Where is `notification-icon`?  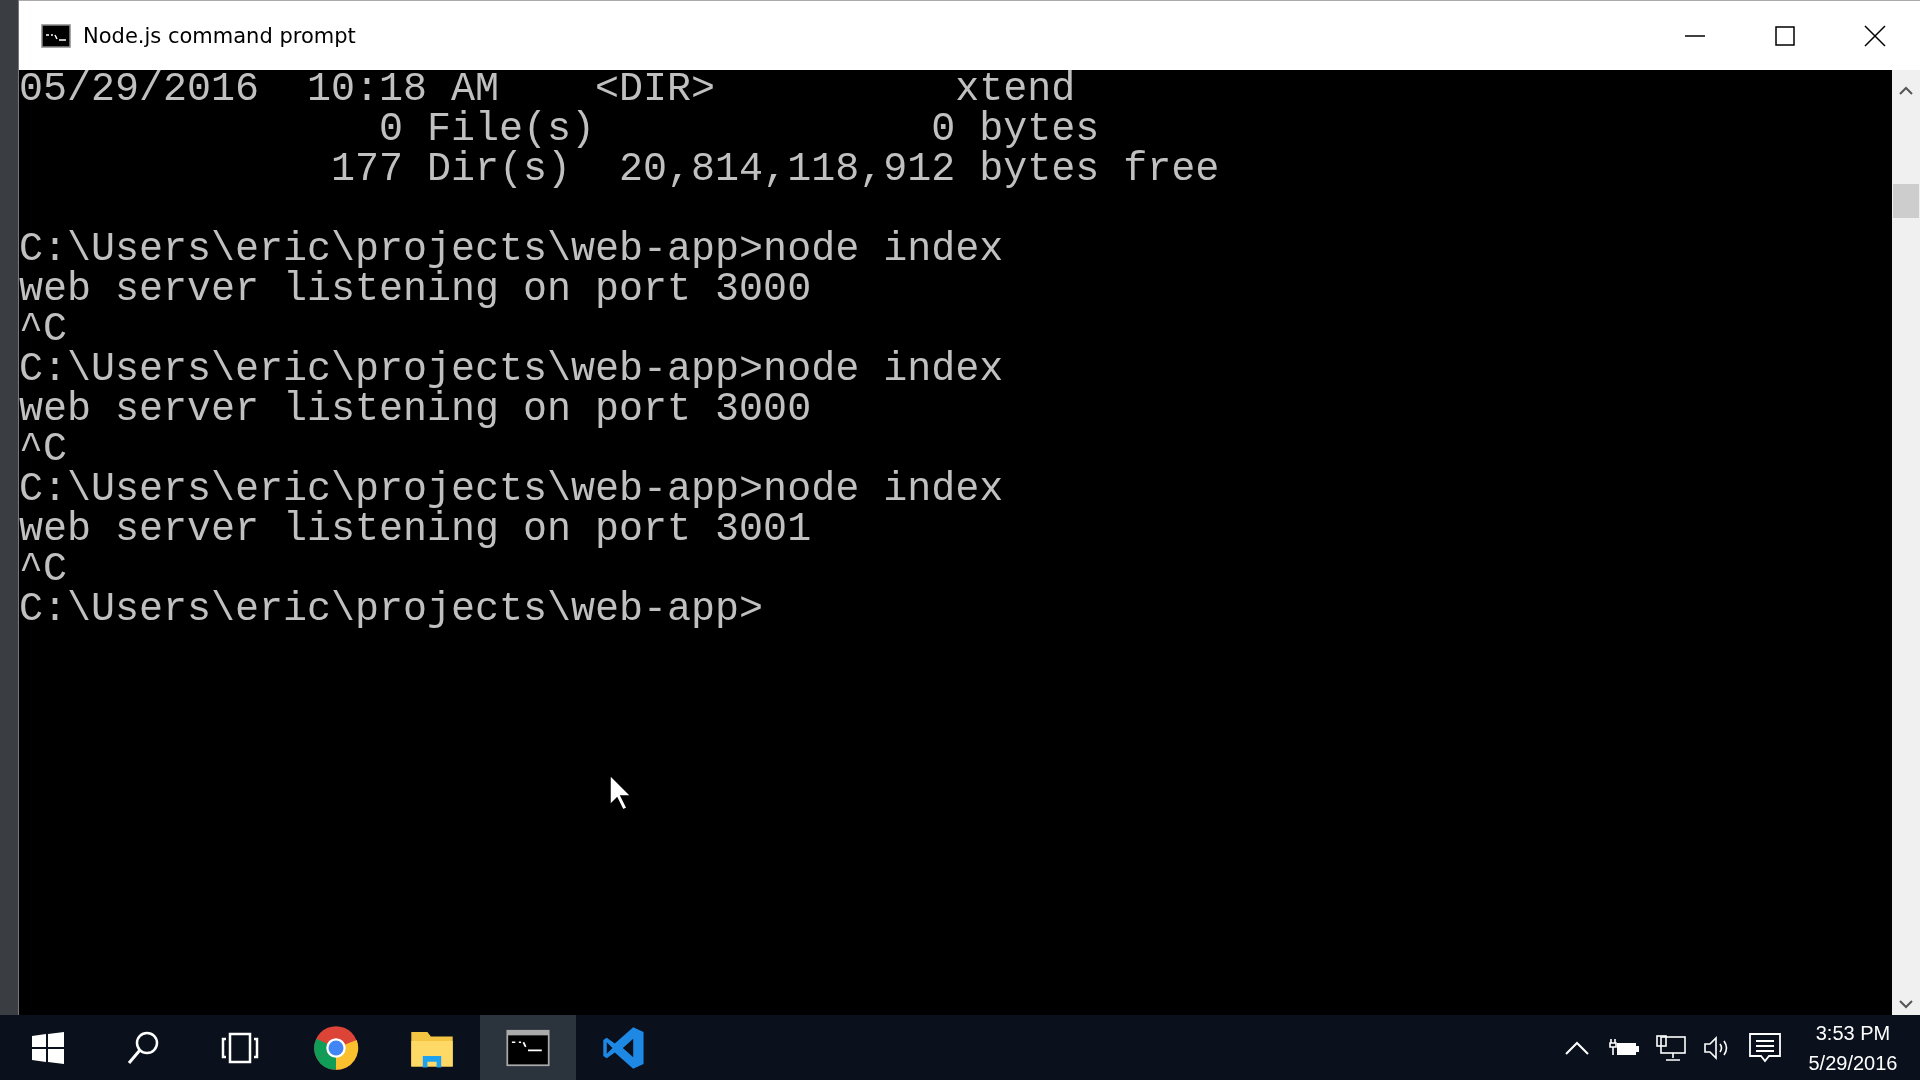 notification-icon is located at coordinates (1764, 1047).